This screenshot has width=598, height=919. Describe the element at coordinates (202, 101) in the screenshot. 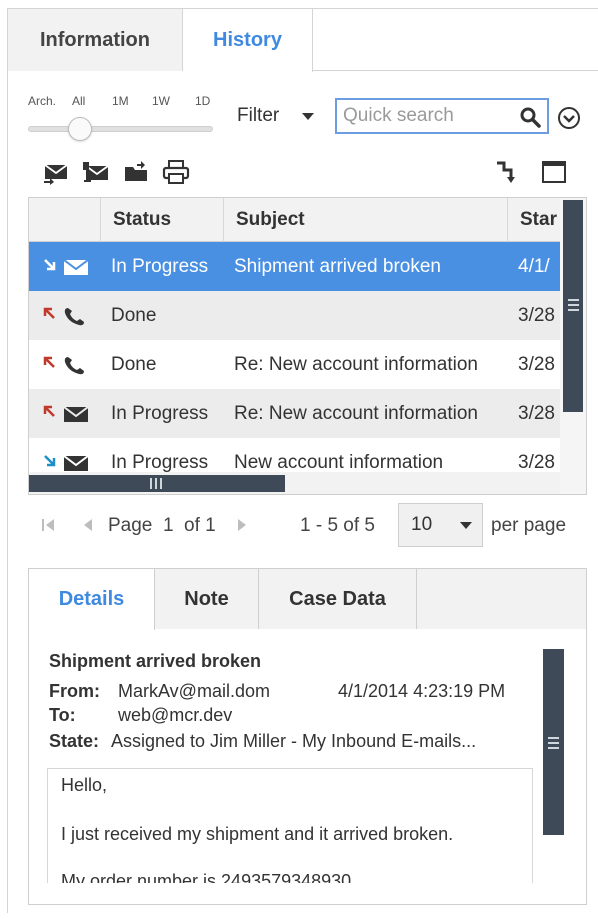

I see `slider-label-1d: 1D` at that location.